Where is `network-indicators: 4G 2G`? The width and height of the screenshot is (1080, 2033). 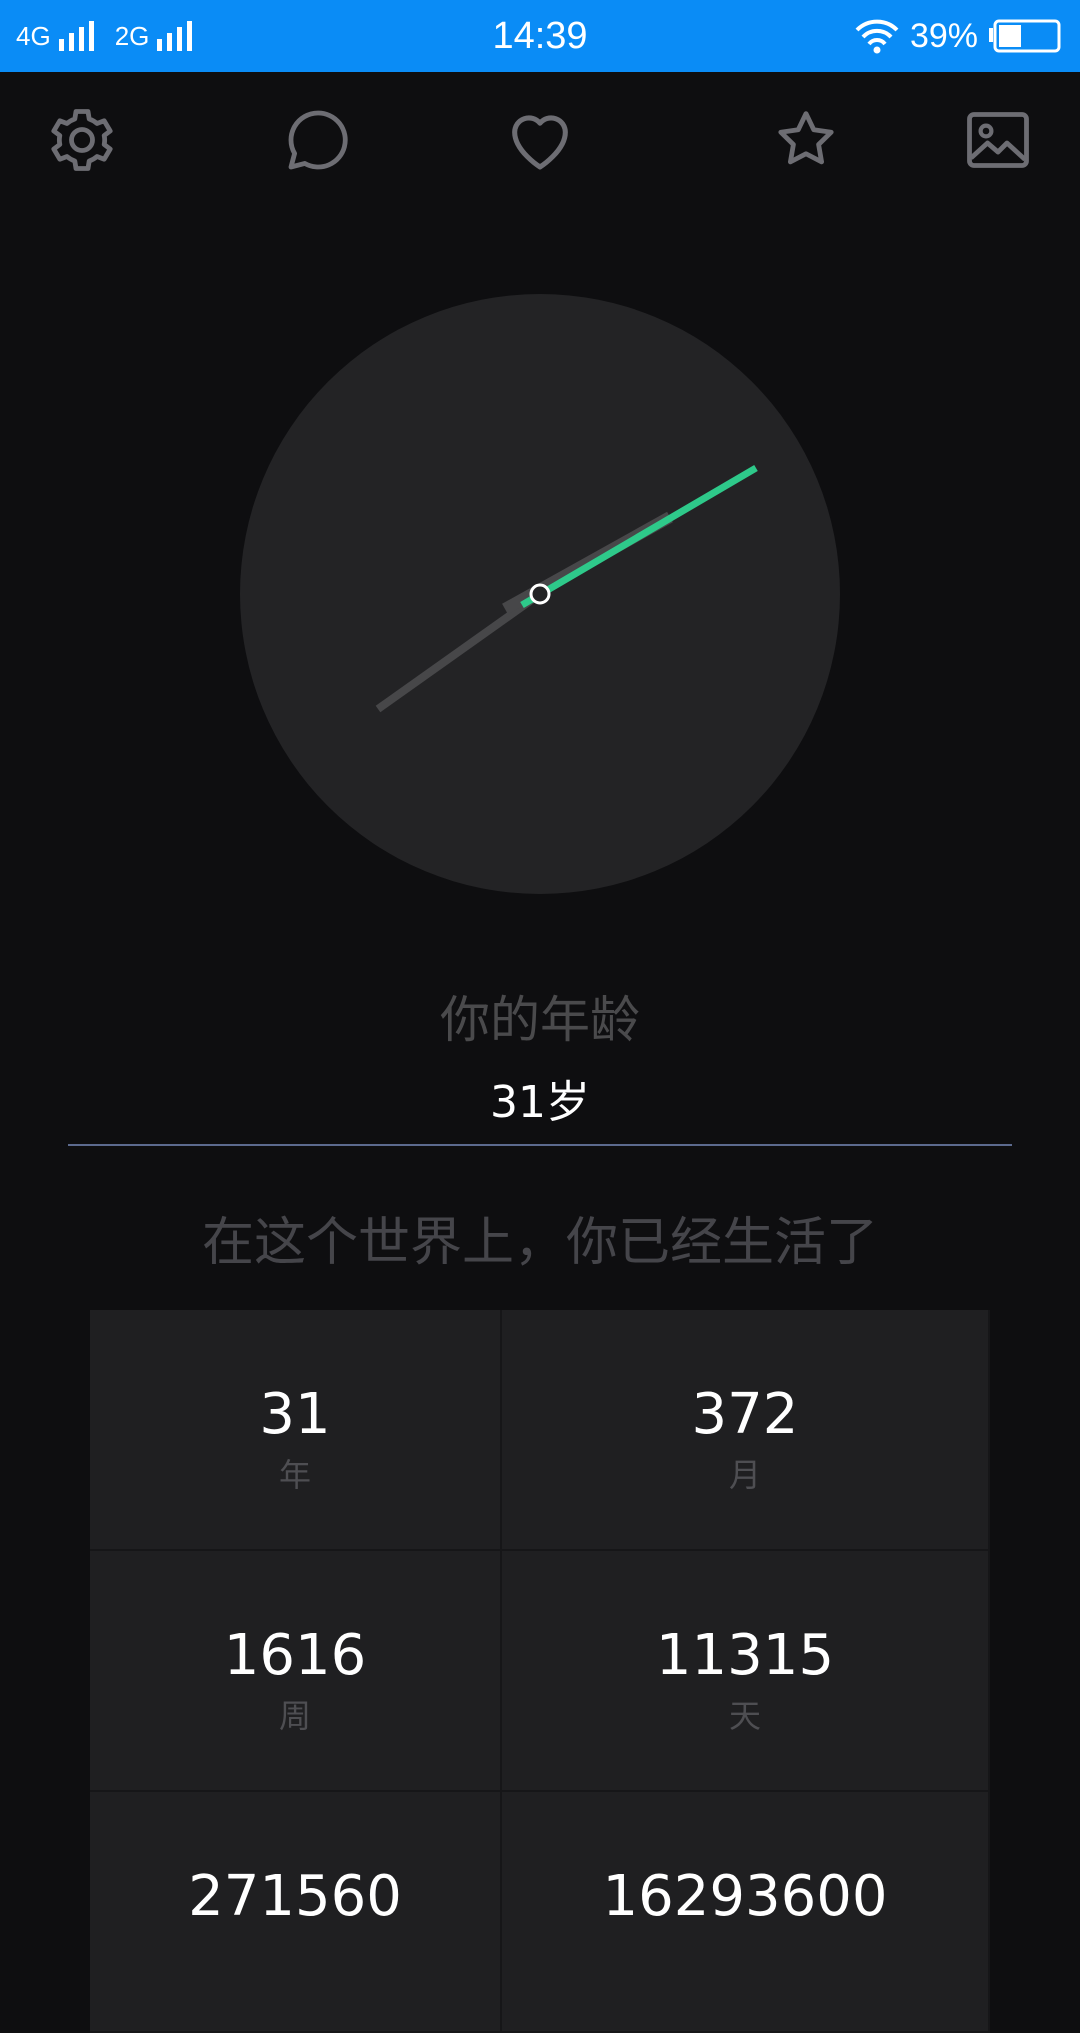
network-indicators: 4G 2G is located at coordinates (110, 36).